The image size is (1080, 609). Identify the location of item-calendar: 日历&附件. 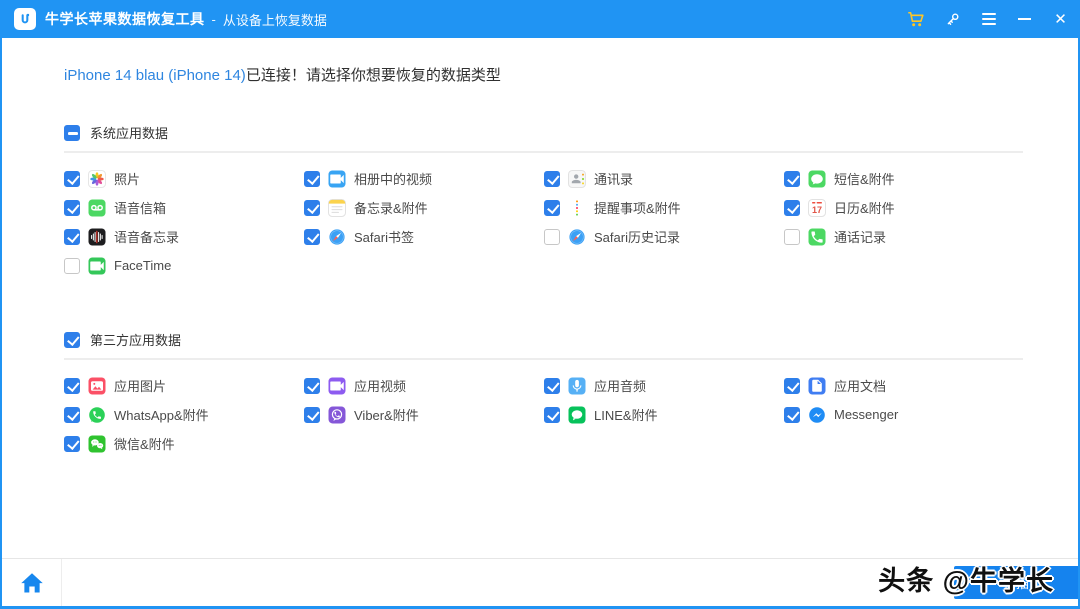
(904, 207).